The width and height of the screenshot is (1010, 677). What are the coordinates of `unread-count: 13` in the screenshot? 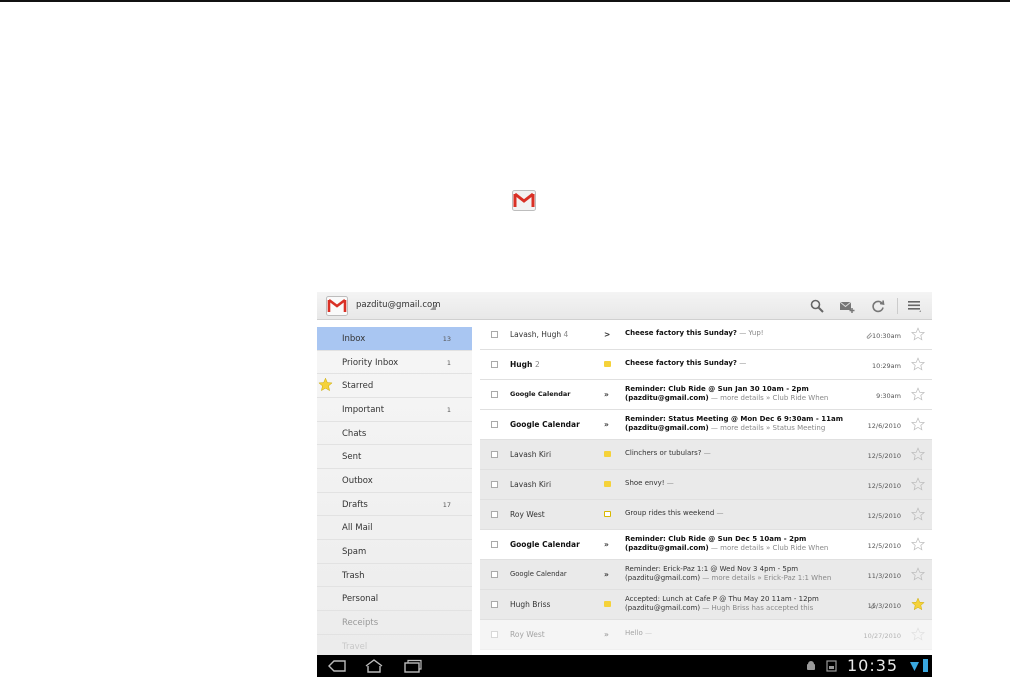 It's located at (446, 339).